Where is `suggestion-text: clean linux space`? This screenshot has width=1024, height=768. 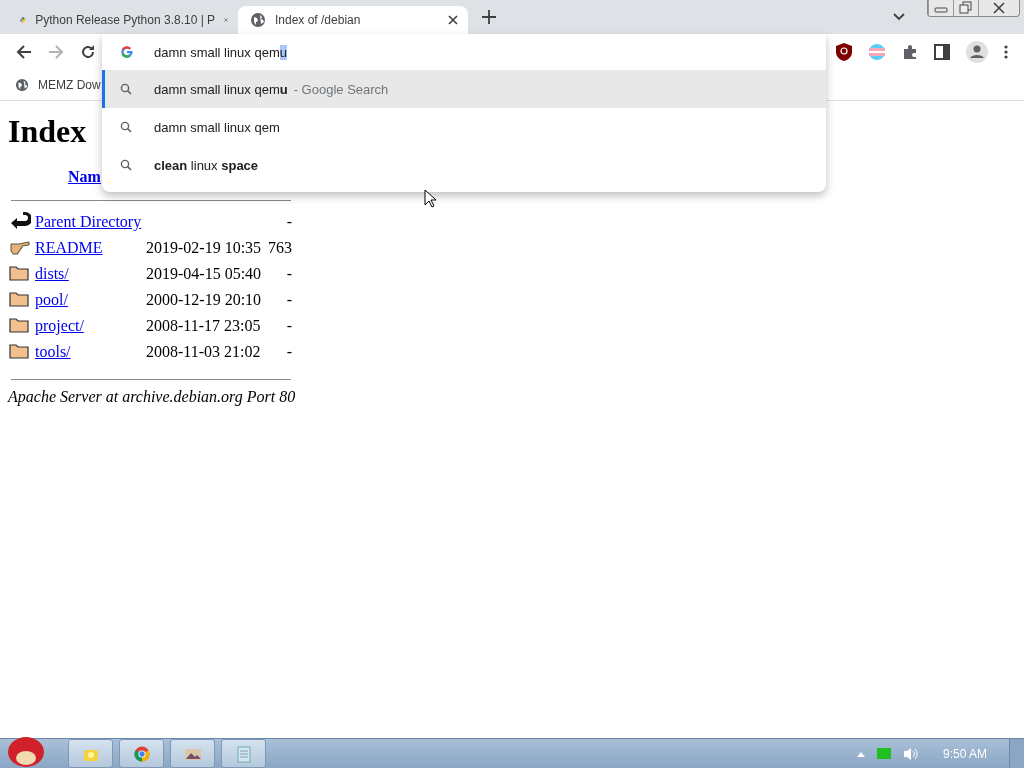
suggestion-text: clean linux space is located at coordinates (206, 165).